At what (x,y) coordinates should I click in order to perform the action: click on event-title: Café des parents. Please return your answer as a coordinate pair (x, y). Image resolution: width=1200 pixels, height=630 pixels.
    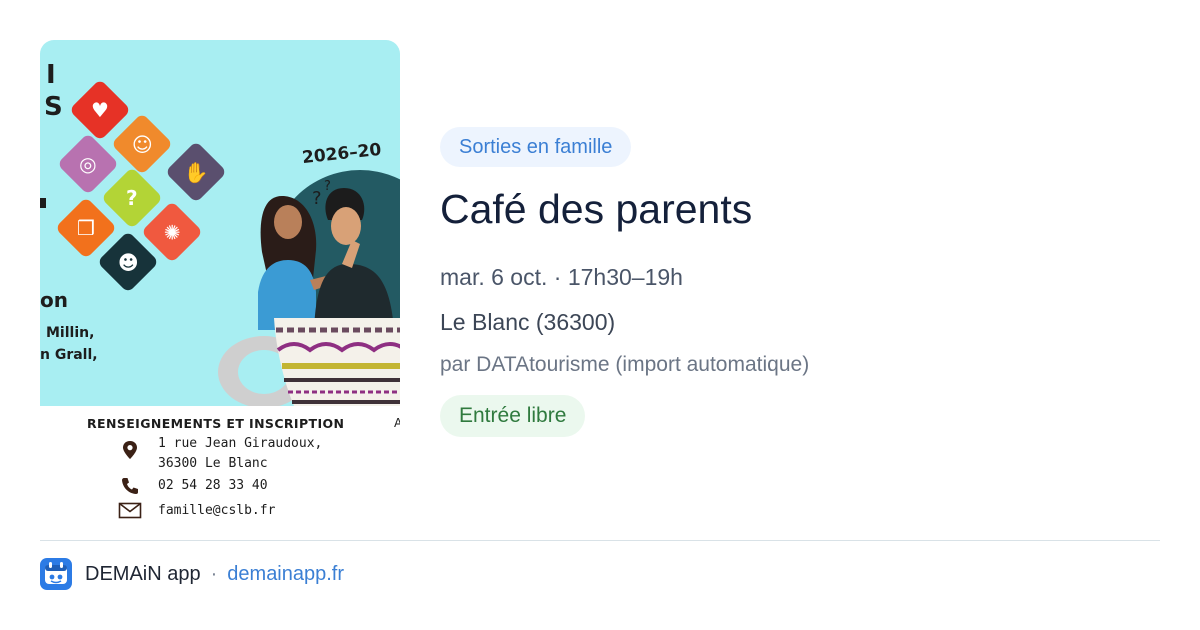
    Looking at the image, I should click on (596, 209).